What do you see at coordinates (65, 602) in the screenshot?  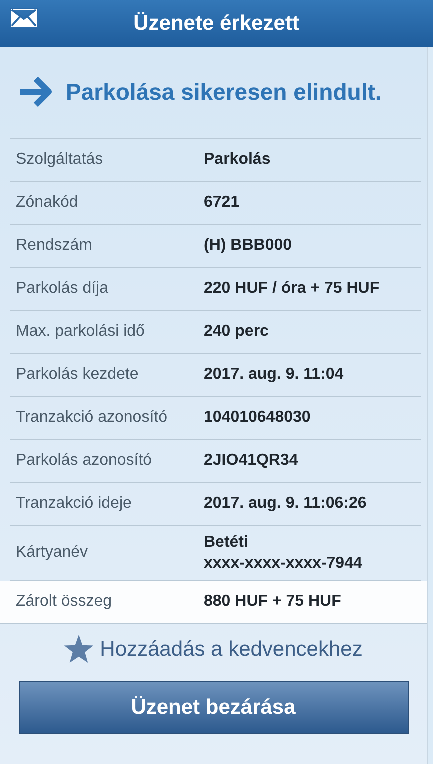 I see `field-label: Zárolt összeg` at bounding box center [65, 602].